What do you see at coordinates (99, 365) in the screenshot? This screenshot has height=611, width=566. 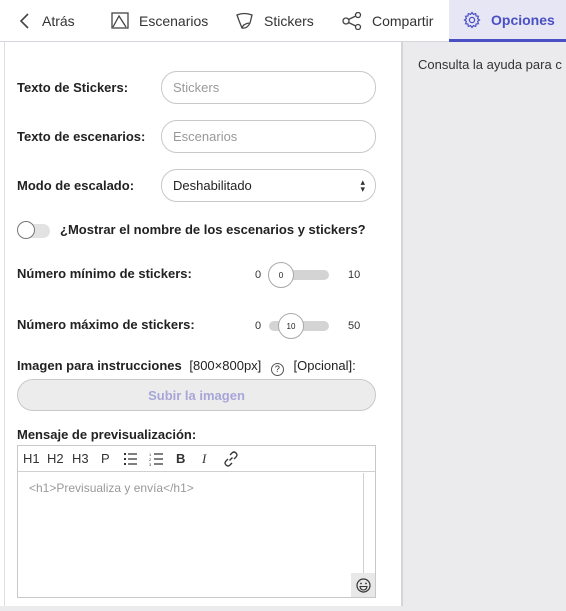 I see `image-label-text: Imagen para instrucciones` at bounding box center [99, 365].